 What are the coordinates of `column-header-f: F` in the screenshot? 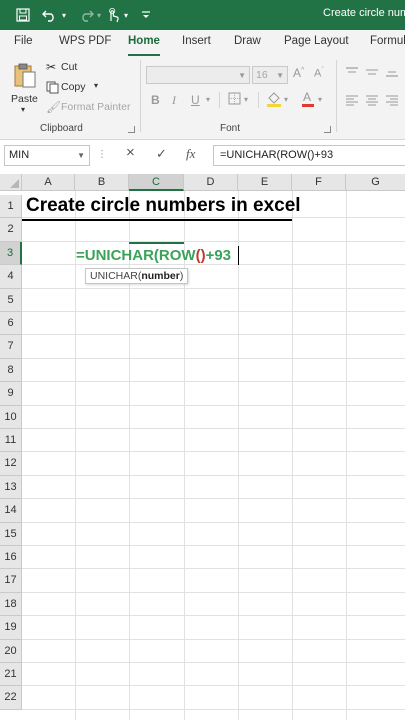 It's located at (319, 182).